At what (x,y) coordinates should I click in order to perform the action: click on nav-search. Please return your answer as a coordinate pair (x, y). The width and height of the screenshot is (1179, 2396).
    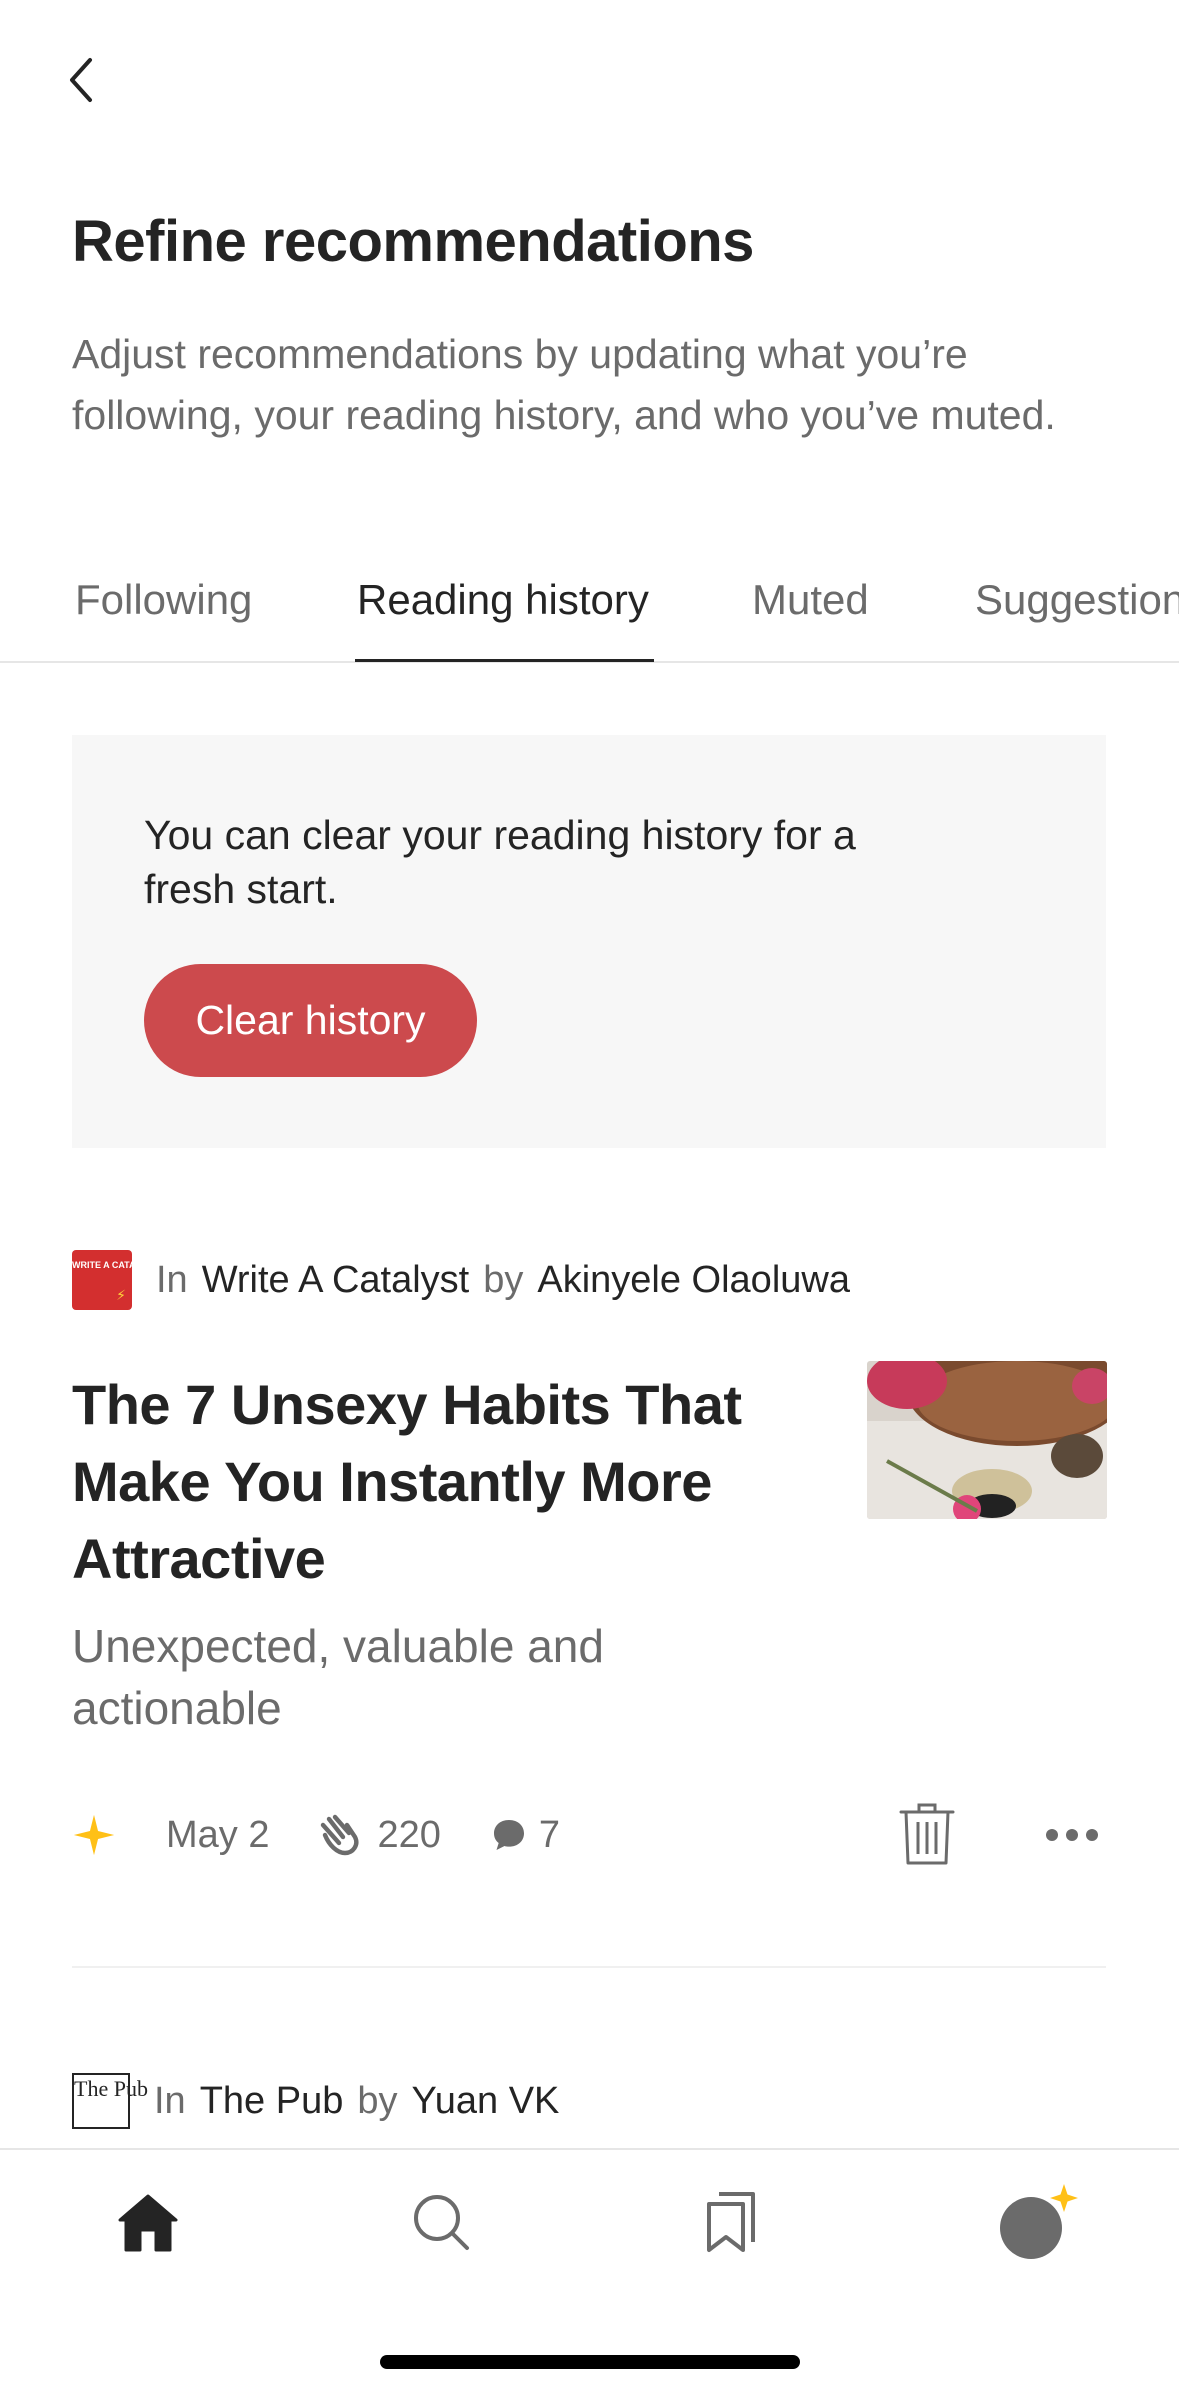
    Looking at the image, I should click on (441, 2224).